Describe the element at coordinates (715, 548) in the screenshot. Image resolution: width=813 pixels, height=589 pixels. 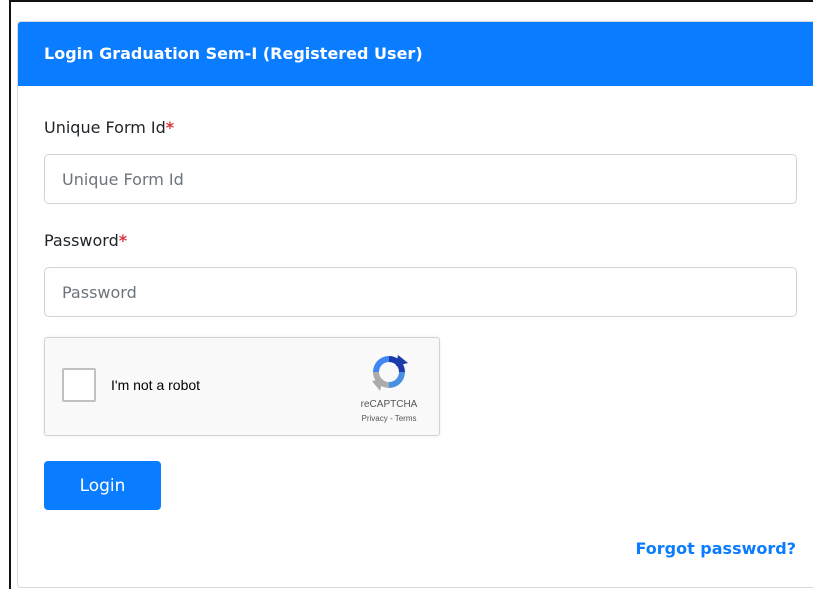
I see `forgot-password-link: Forgot password?` at that location.